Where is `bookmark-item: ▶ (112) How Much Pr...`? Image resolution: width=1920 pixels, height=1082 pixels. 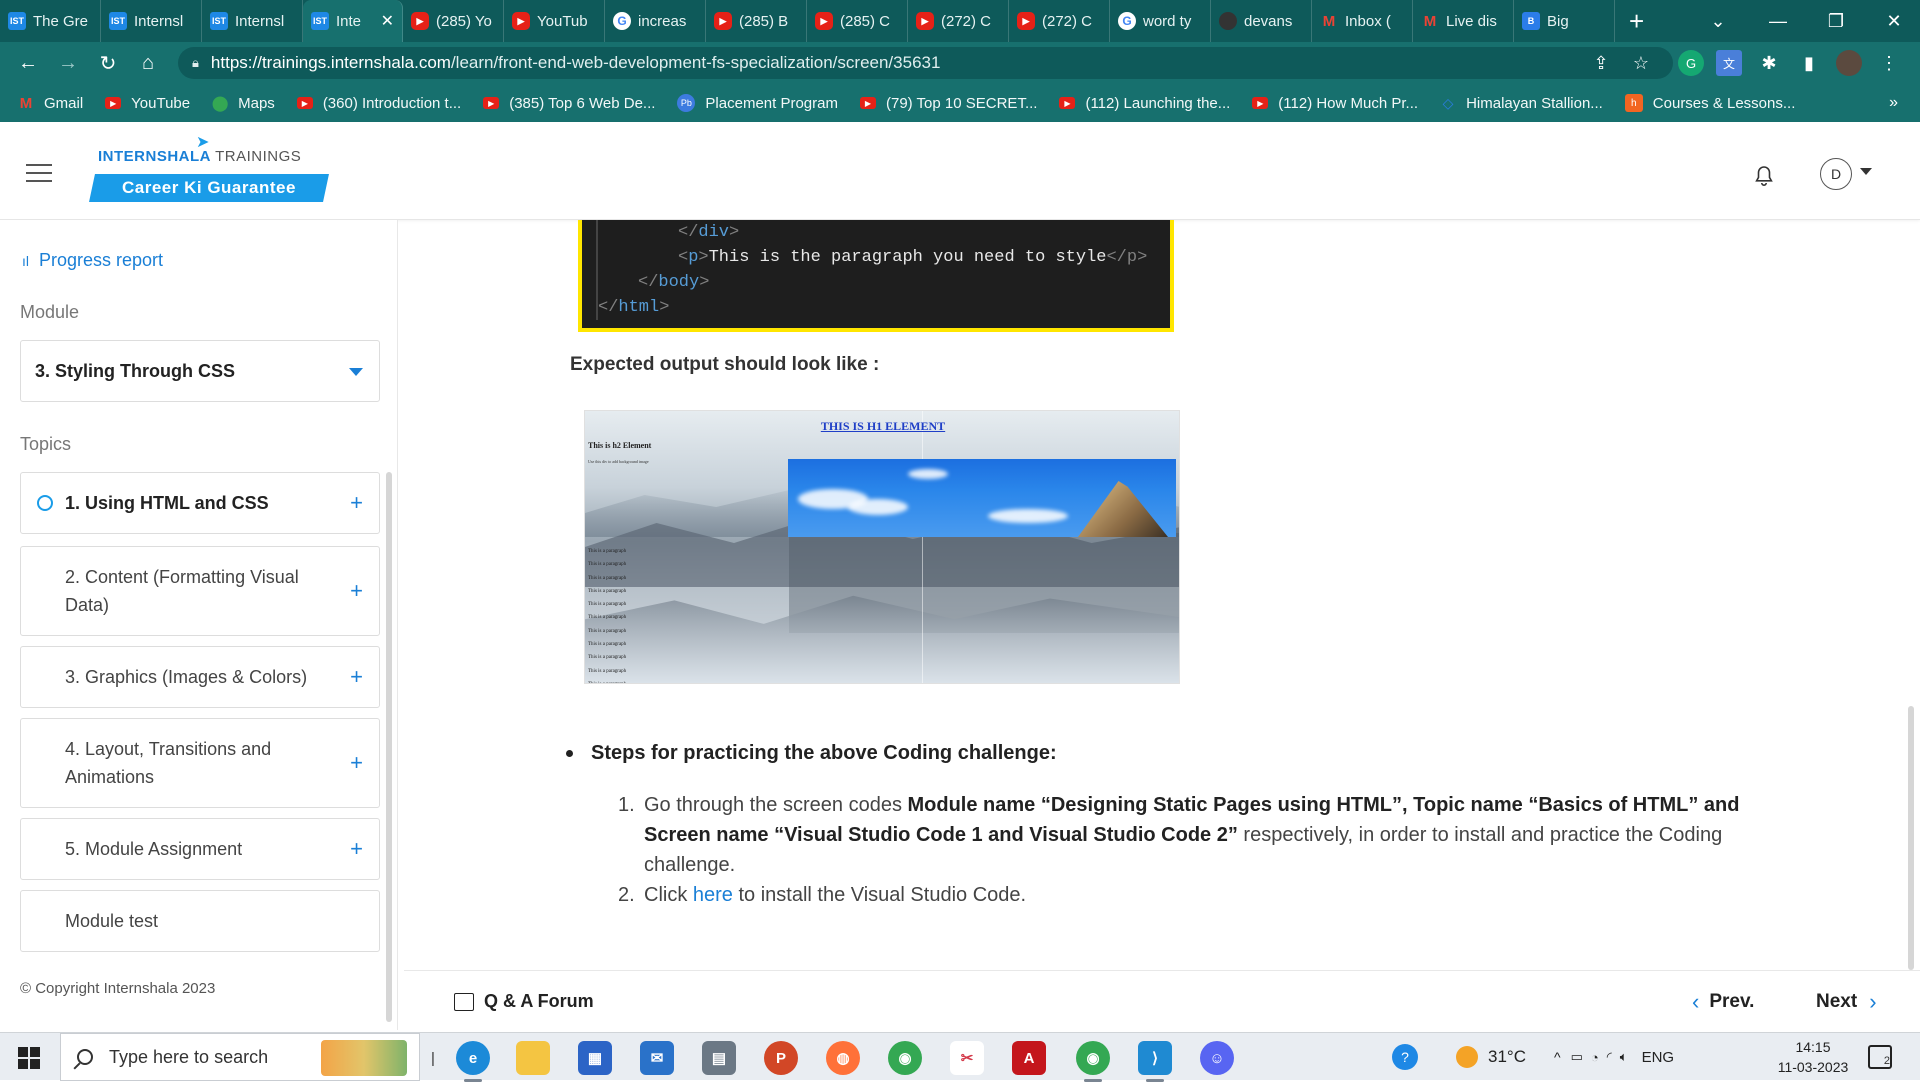
bookmark-item: ▶ (112) How Much Pr... is located at coordinates (1335, 103).